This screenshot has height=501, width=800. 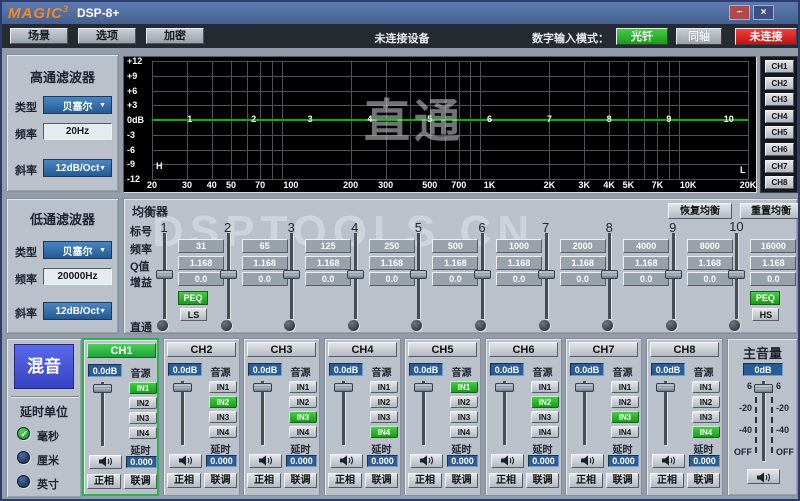 What do you see at coordinates (779, 116) in the screenshot?
I see `tab-ch4: CH4` at bounding box center [779, 116].